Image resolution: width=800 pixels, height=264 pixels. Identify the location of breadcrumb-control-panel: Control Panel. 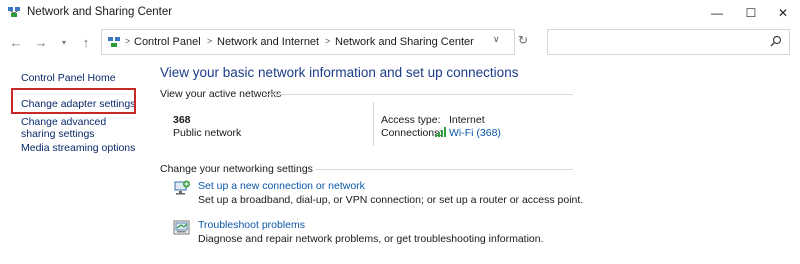
(167, 42).